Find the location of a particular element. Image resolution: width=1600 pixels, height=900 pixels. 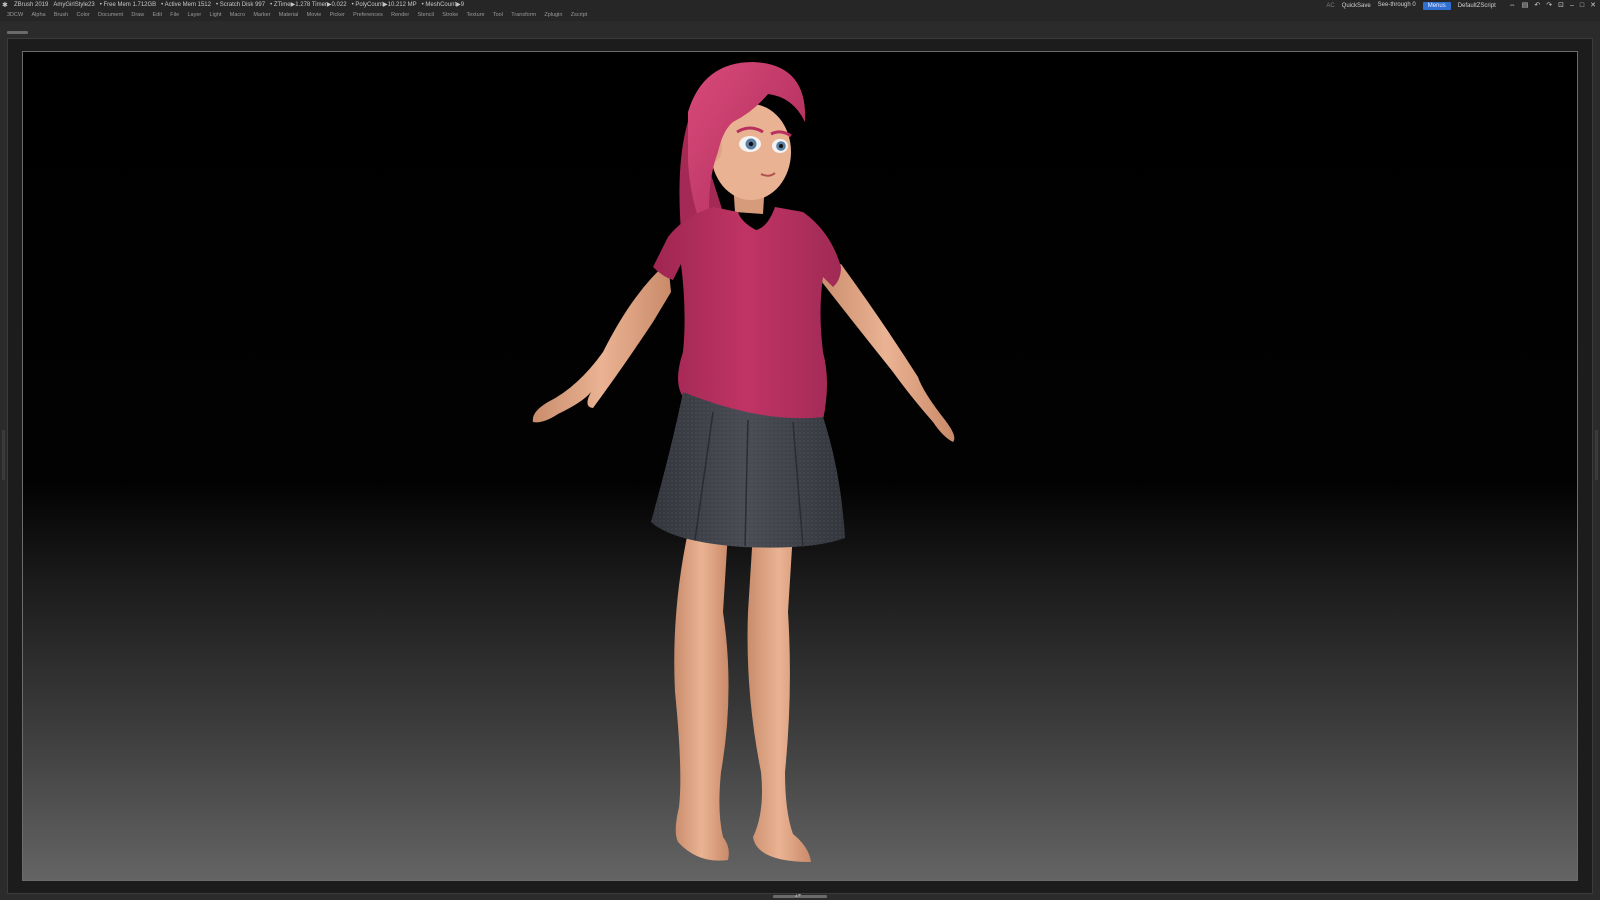

menu-item-preferences: Preferences is located at coordinates (368, 15).